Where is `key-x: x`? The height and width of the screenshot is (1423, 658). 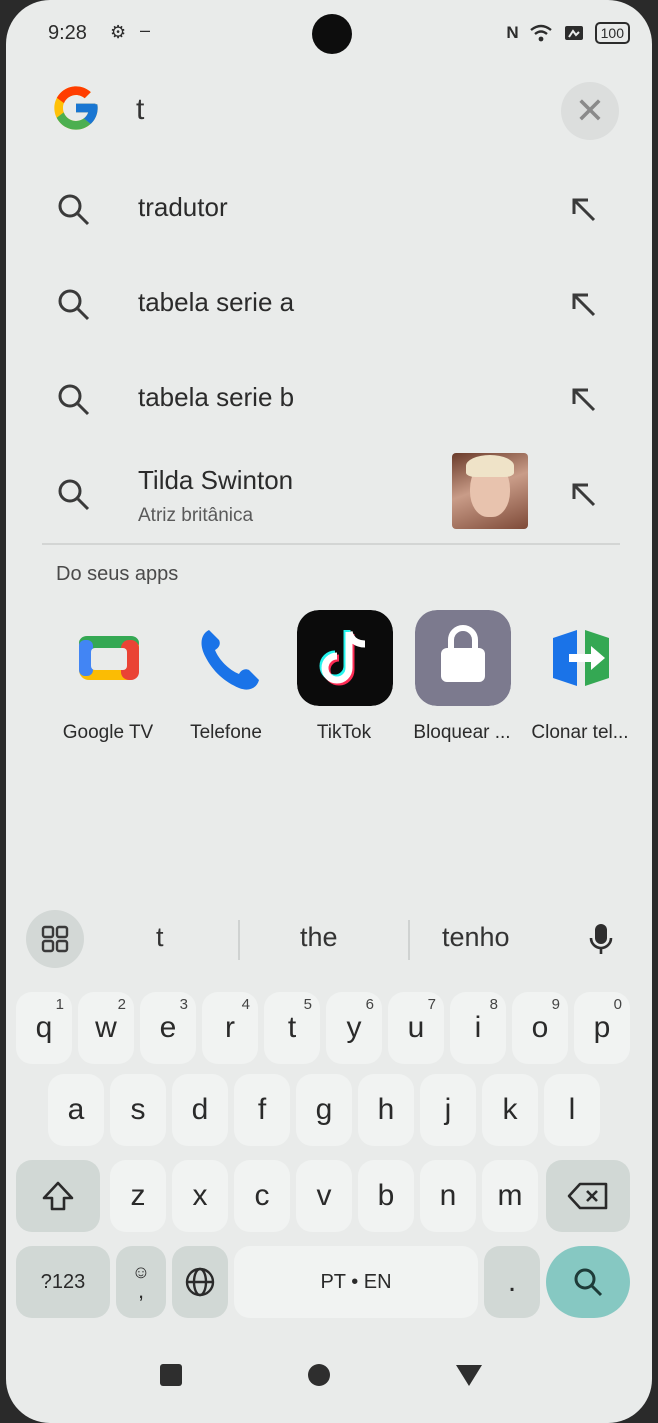
key-x: x is located at coordinates (200, 1196).